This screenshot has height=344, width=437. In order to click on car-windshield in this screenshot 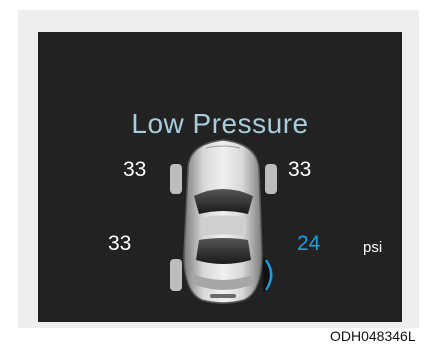, I will do `click(223, 201)`.